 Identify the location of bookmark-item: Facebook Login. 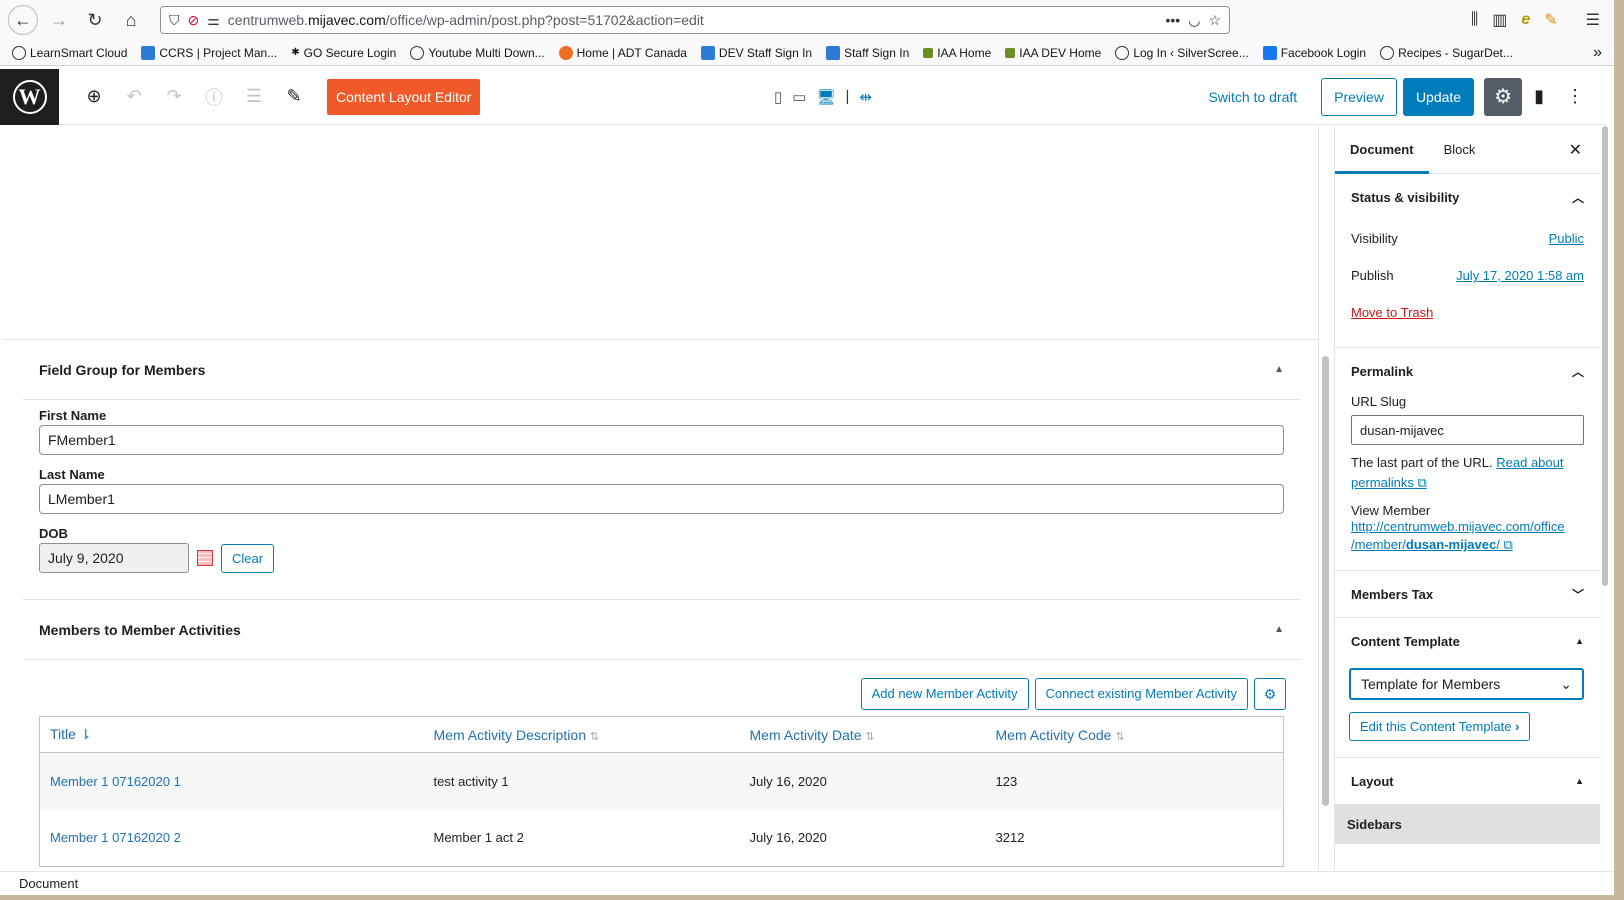
(1314, 52).